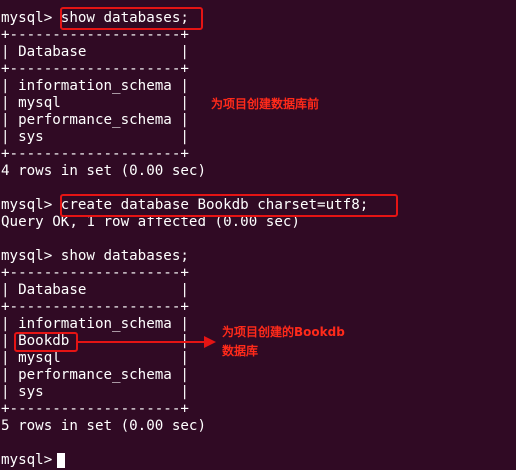  What do you see at coordinates (131, 18) in the screenshot?
I see `highlight-show-databases-cmd` at bounding box center [131, 18].